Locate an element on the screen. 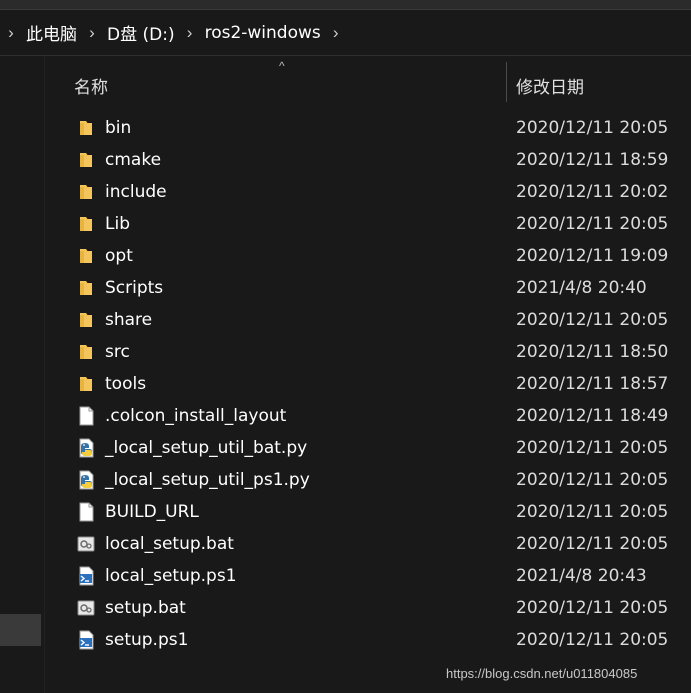 This screenshot has height=693, width=691. column-header-date: 修改日期 is located at coordinates (550, 85).